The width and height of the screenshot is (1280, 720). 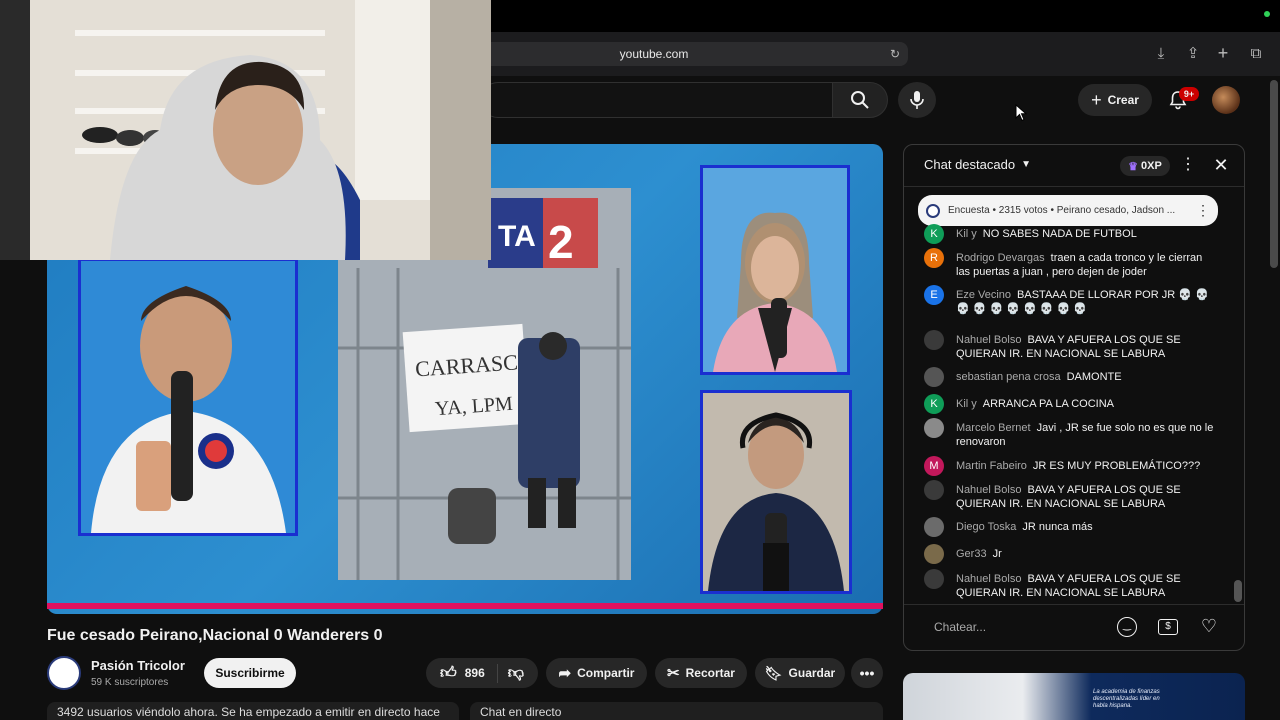 I want to click on chat-message-text: NO SABES NADA DE FUTBOL, so click(x=1059, y=234).